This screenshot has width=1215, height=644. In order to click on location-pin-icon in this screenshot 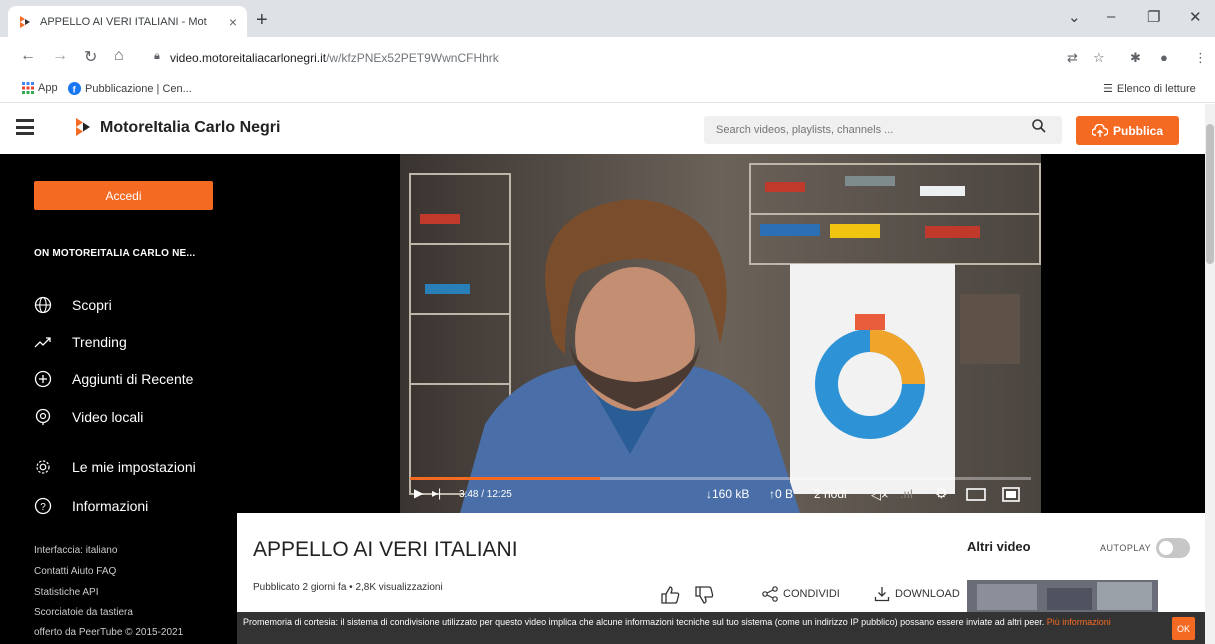, I will do `click(43, 417)`.